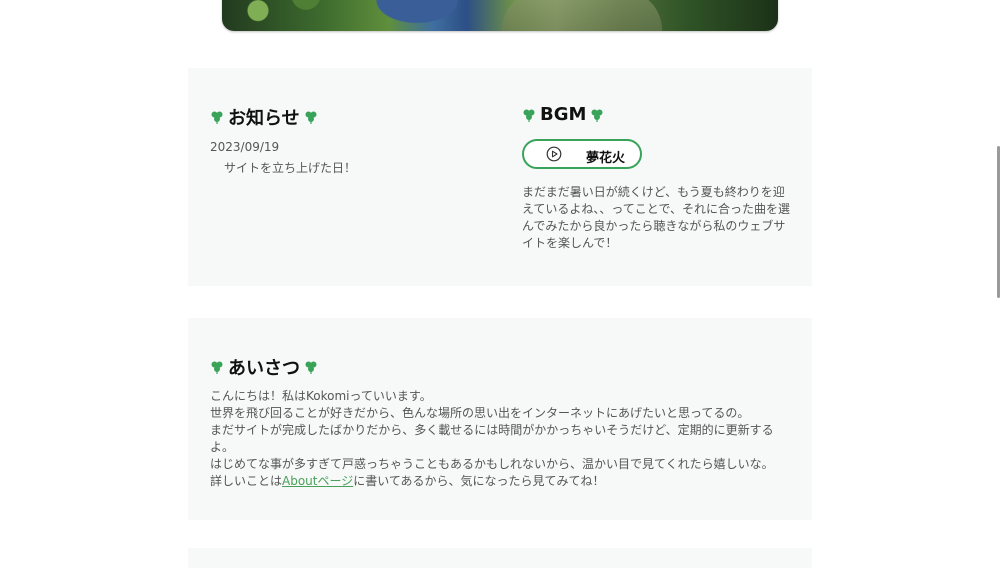 The width and height of the screenshot is (1000, 568). I want to click on news-heading: お知らせ, so click(264, 117).